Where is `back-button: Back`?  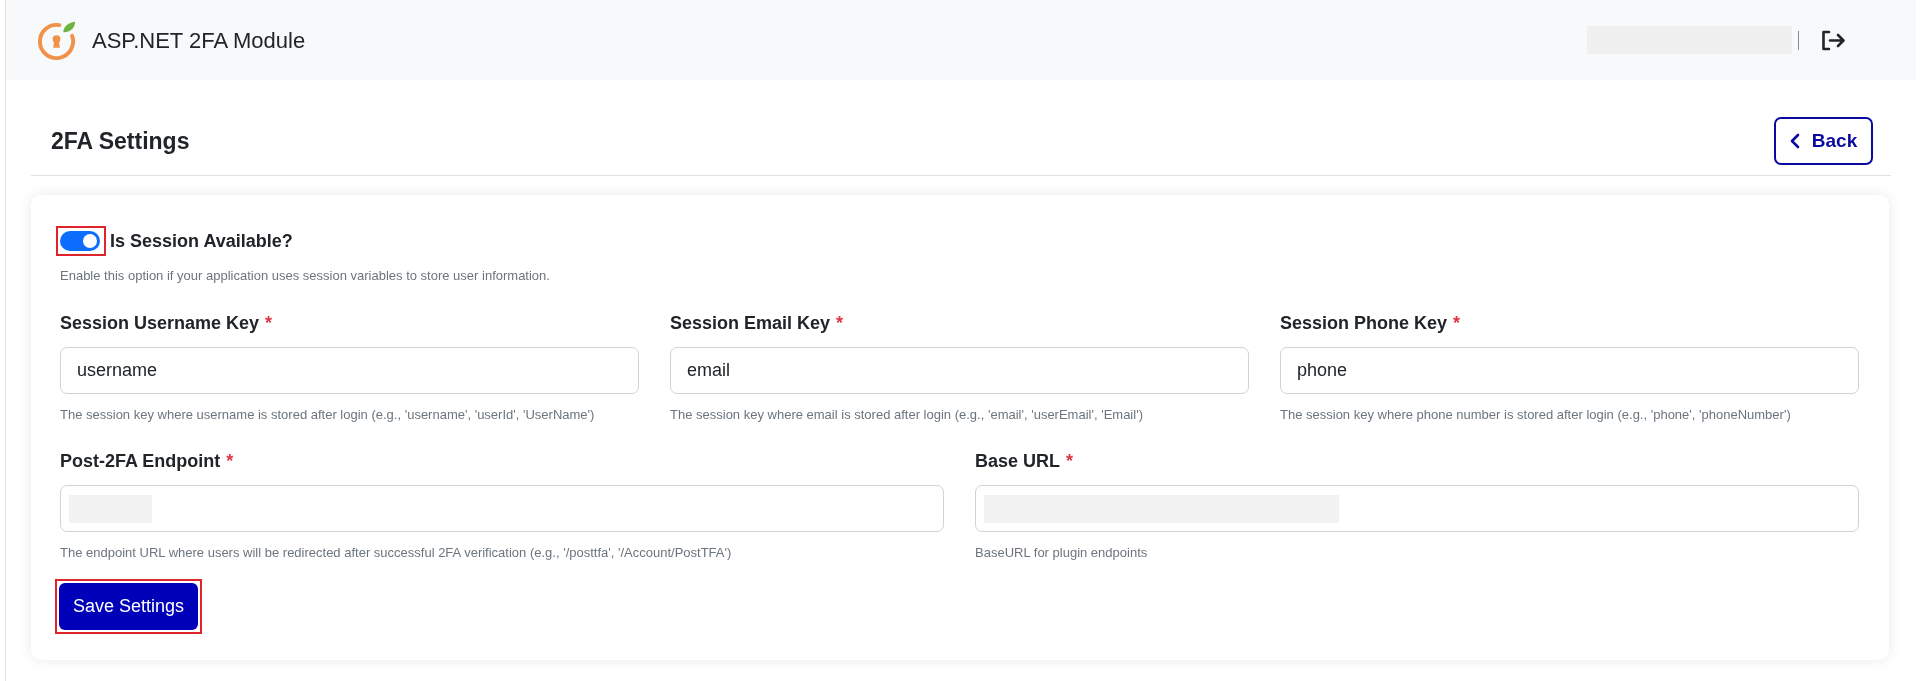 back-button: Back is located at coordinates (1823, 141).